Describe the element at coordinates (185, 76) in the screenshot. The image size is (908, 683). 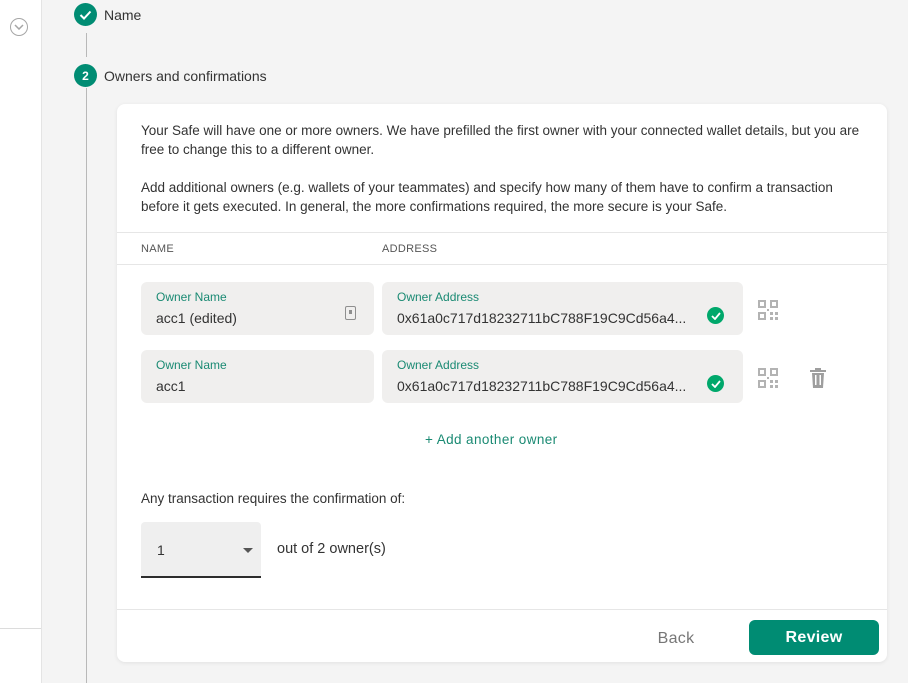
I see `step-2-label: Owners and confirmations` at that location.